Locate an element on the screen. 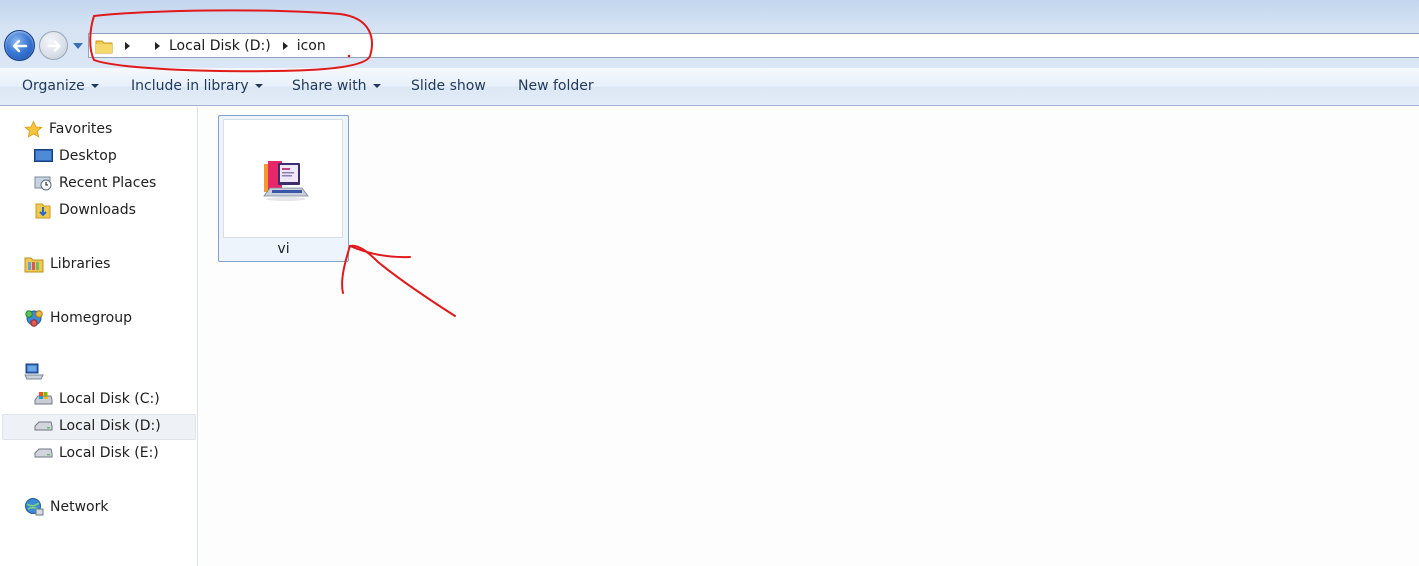  sidebar-item-network: Network is located at coordinates (66, 507).